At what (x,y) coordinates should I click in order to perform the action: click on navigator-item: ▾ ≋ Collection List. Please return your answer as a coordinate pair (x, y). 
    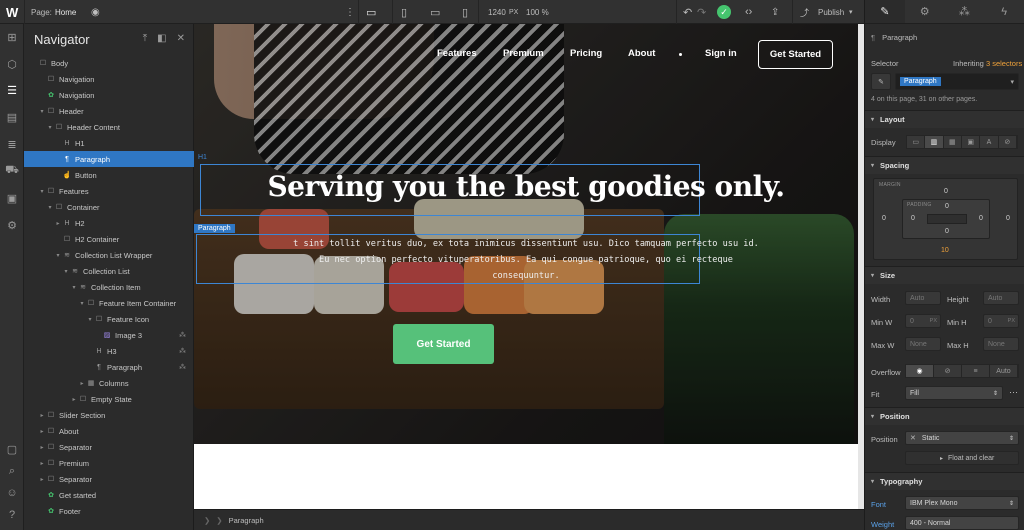
    Looking at the image, I should click on (109, 271).